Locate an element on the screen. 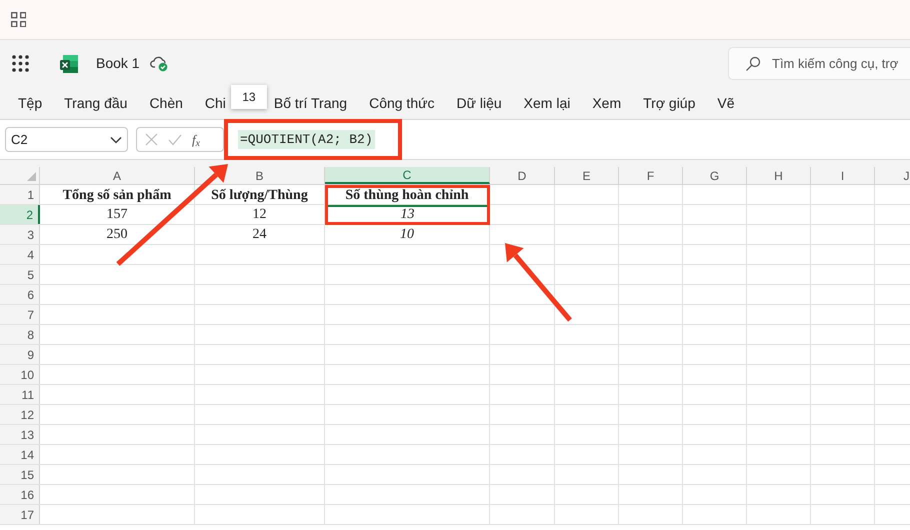  column-header: I is located at coordinates (843, 175).